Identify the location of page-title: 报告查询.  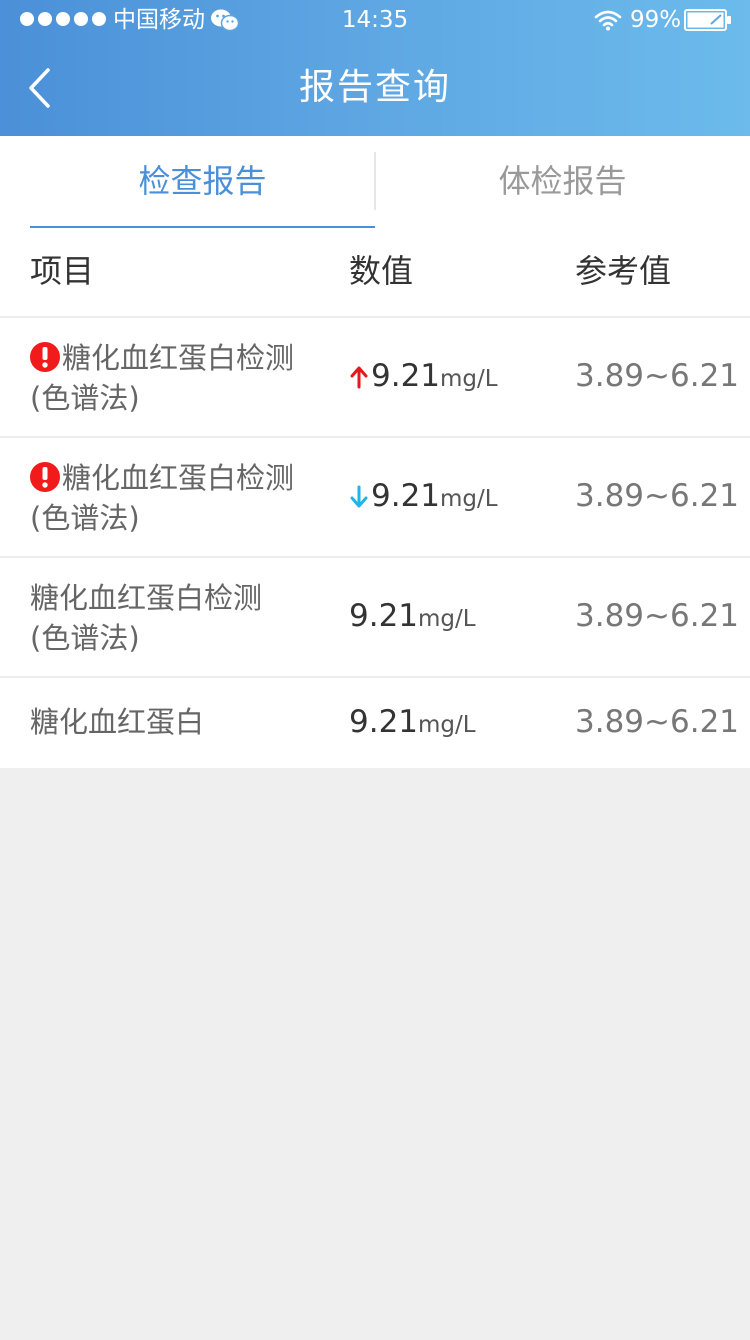
(374, 87).